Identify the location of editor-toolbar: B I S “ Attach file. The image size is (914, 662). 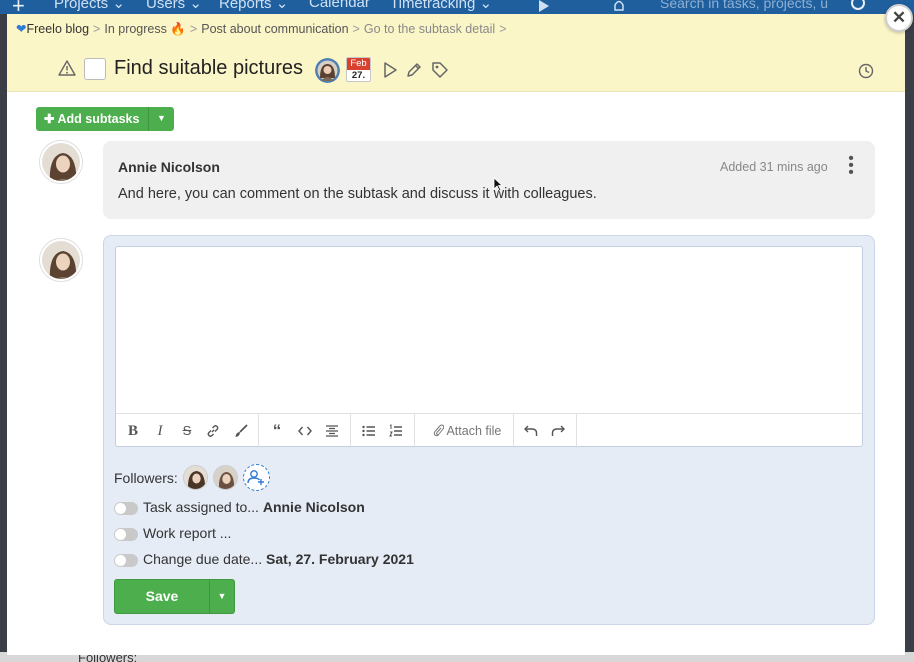
(489, 430).